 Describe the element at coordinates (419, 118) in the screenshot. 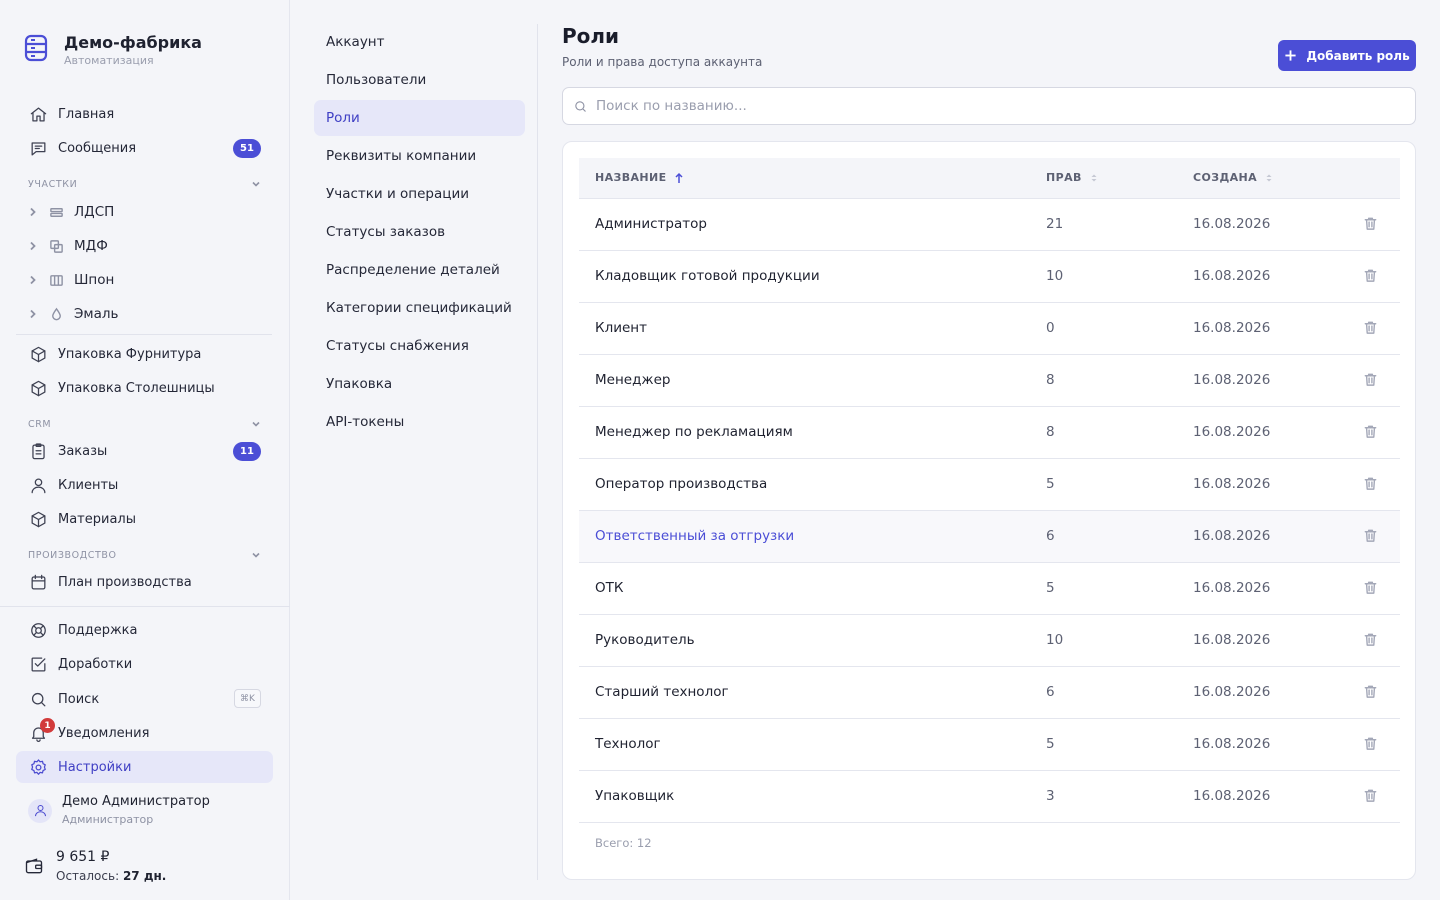

I see `settings-menu-item-active: Роли` at that location.